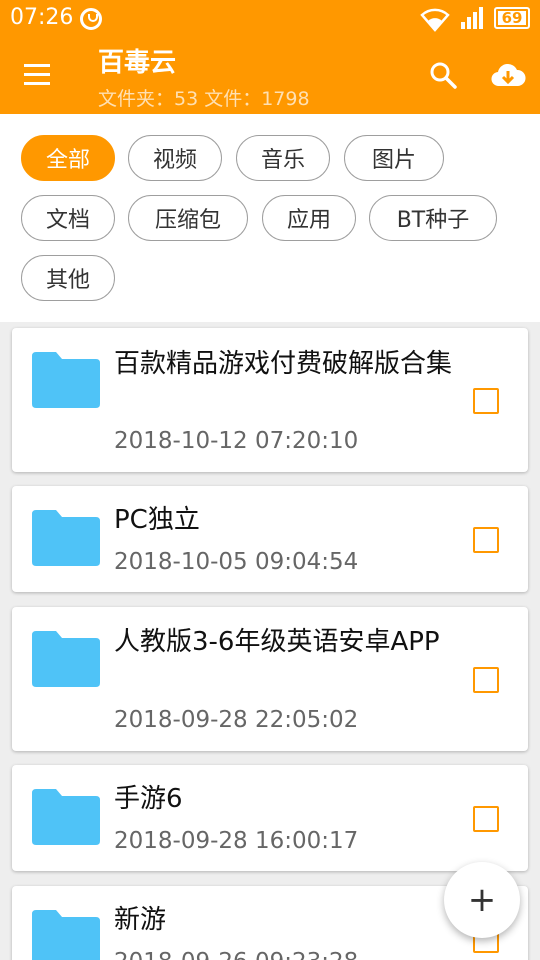 The image size is (540, 960). I want to click on battery-icon: 69, so click(512, 18).